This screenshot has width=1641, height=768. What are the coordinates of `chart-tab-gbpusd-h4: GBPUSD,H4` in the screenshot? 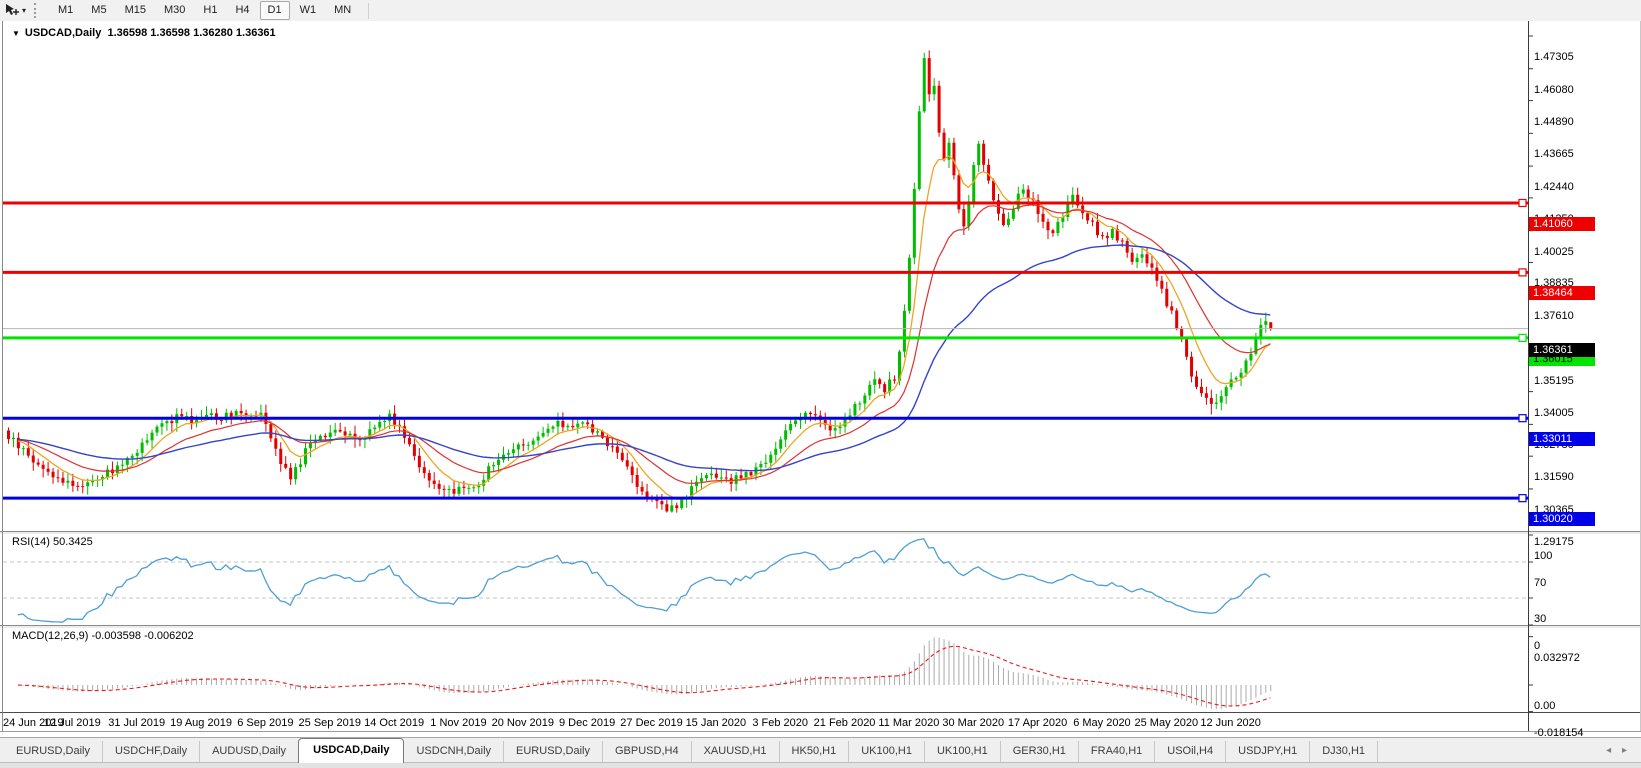 It's located at (647, 752).